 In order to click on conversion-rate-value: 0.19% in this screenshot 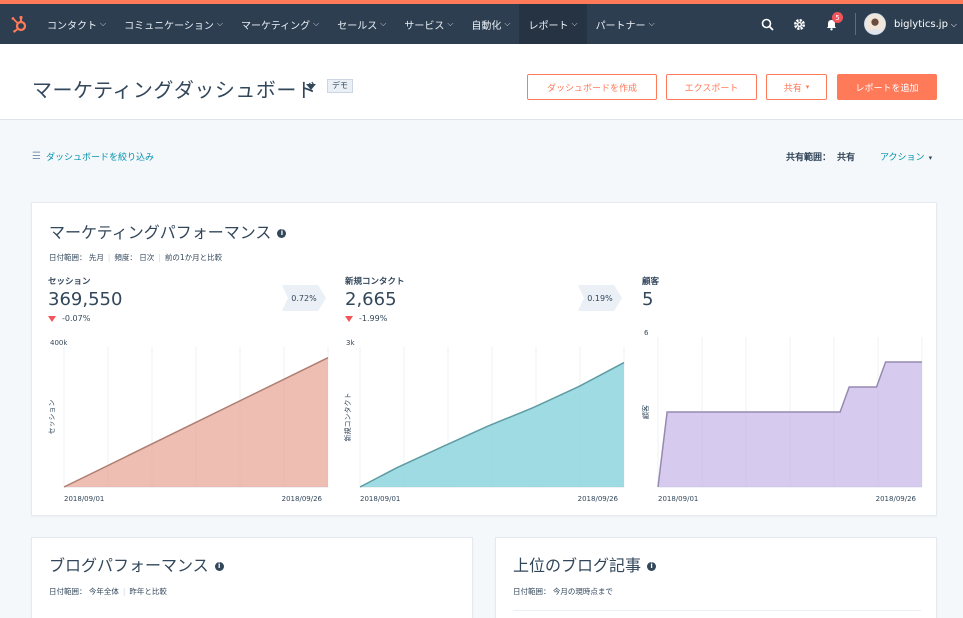, I will do `click(600, 298)`.